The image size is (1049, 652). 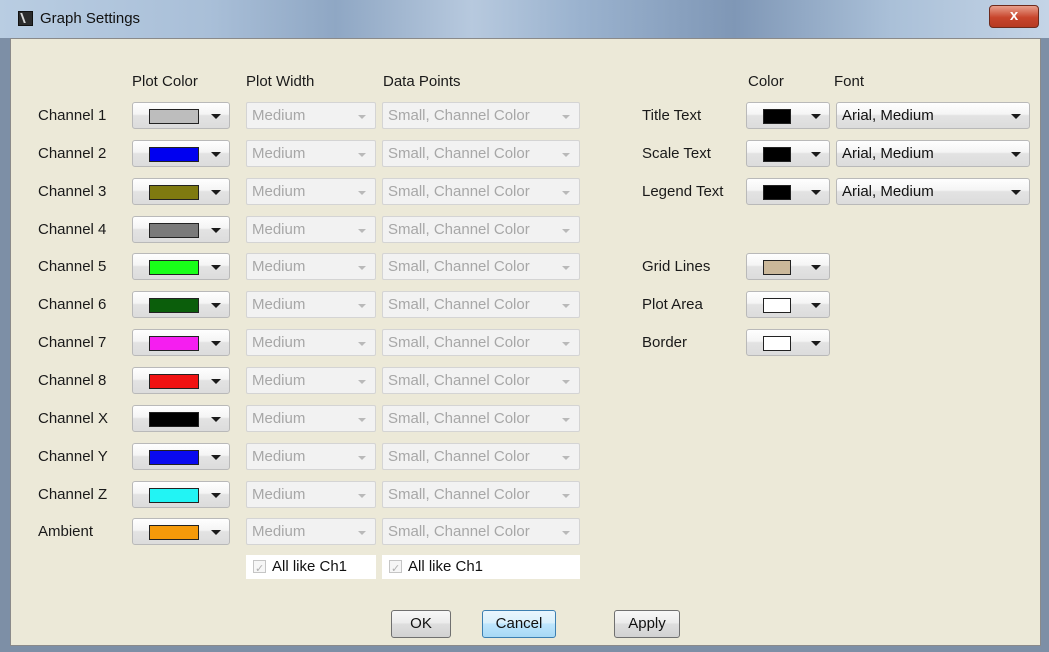 I want to click on points-all-like-ch1-checkbox: All like Ch1, so click(x=481, y=568).